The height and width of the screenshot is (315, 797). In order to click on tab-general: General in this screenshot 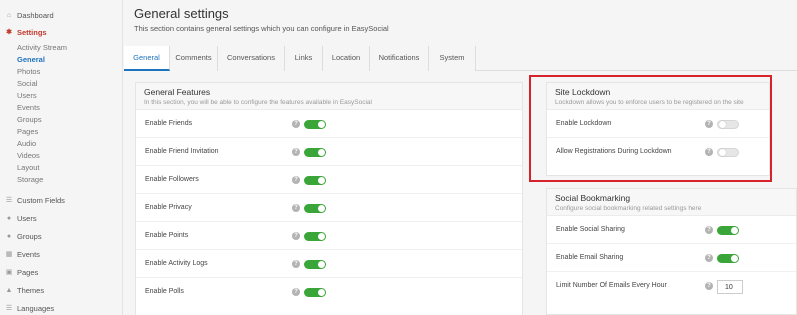, I will do `click(147, 58)`.